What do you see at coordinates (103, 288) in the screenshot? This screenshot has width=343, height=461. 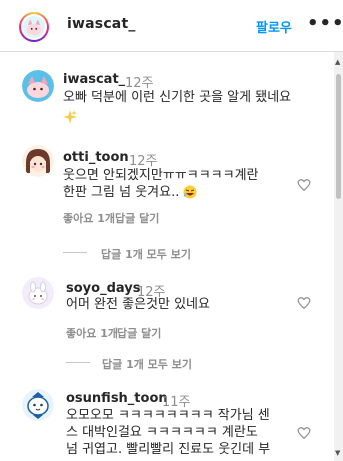 I see `comment-username: soyo_days` at bounding box center [103, 288].